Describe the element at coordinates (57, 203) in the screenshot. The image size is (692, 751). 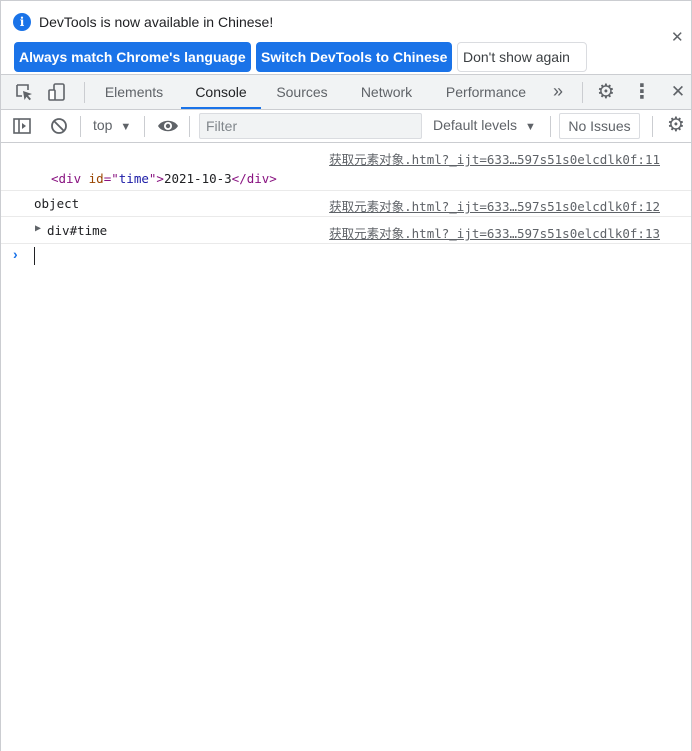
I see `message-text: object` at that location.